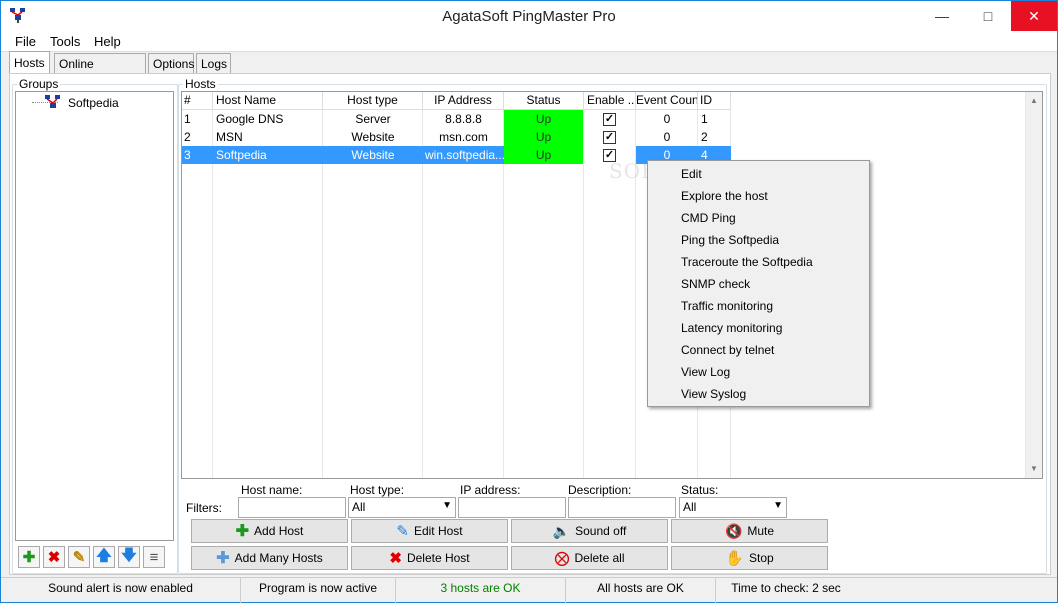 This screenshot has height=603, width=1058. What do you see at coordinates (463, 101) in the screenshot?
I see `column-header-ip-address: IP Address` at bounding box center [463, 101].